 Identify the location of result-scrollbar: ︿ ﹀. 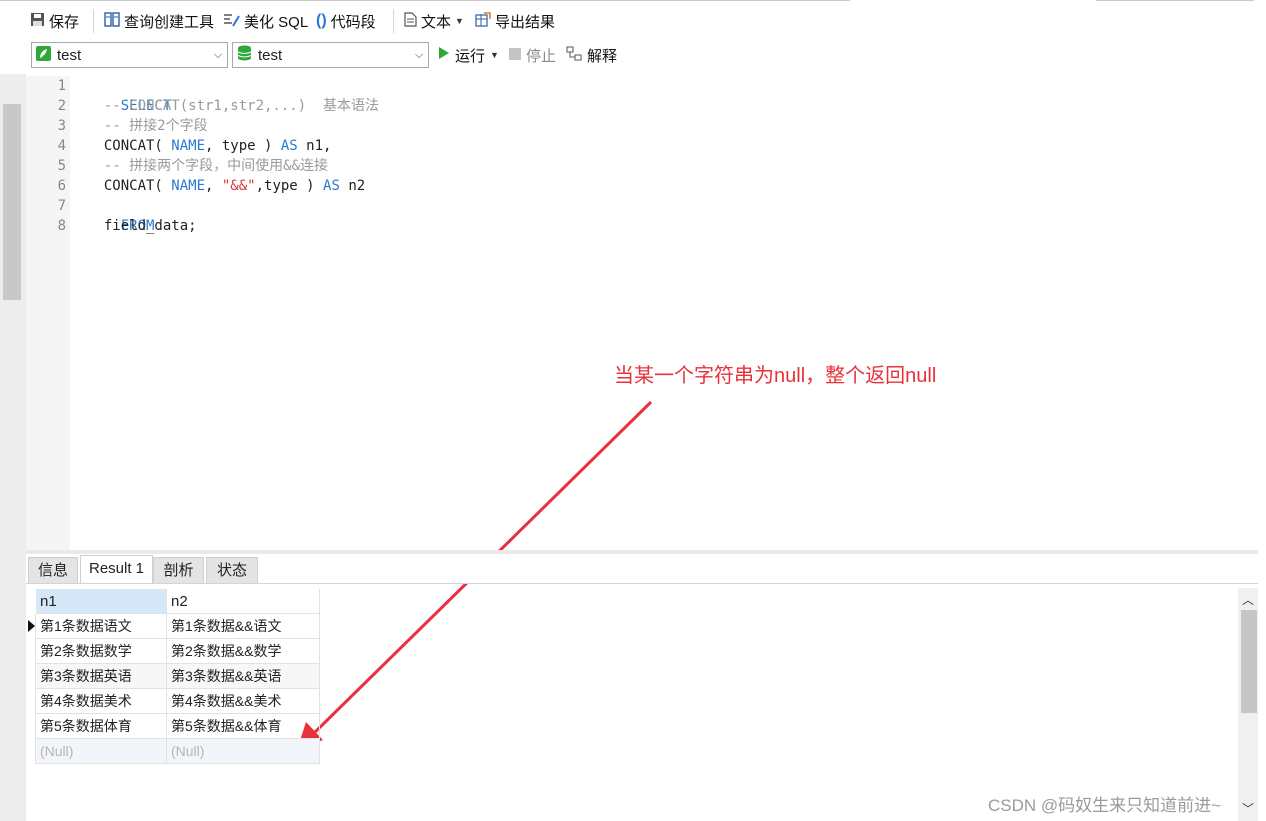
(1248, 704).